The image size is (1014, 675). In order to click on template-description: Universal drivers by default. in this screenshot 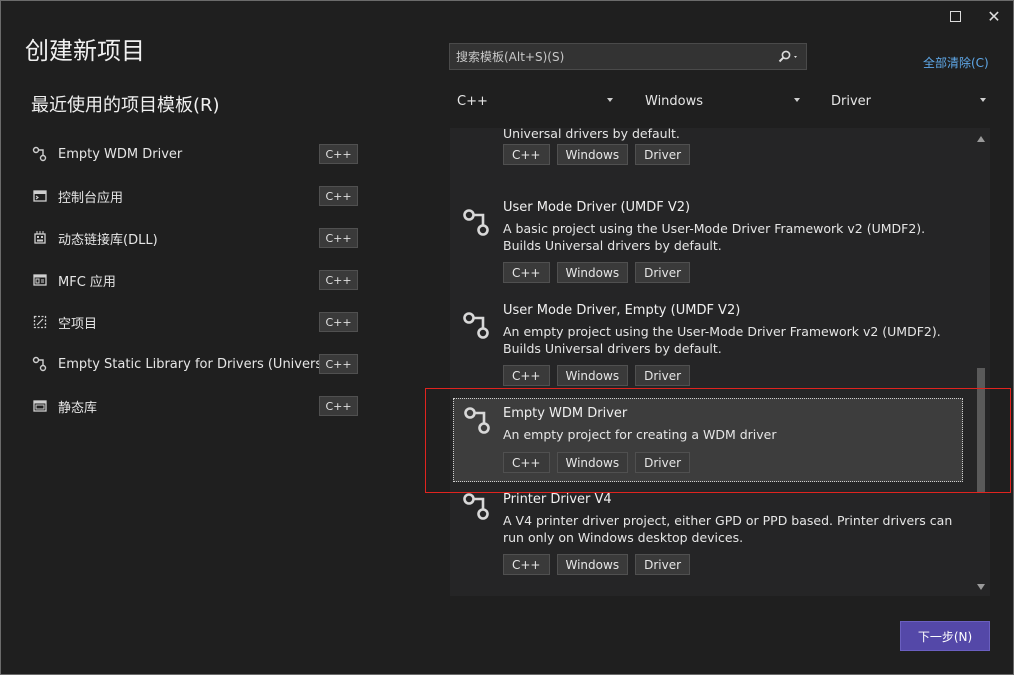, I will do `click(591, 134)`.